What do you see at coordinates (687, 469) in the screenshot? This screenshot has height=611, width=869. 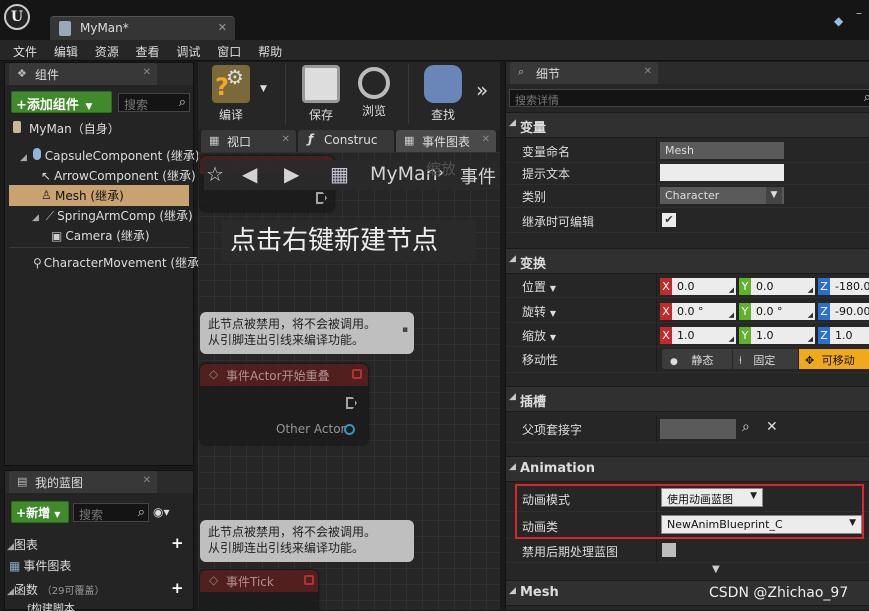 I see `section-animation: ◢ Animation` at bounding box center [687, 469].